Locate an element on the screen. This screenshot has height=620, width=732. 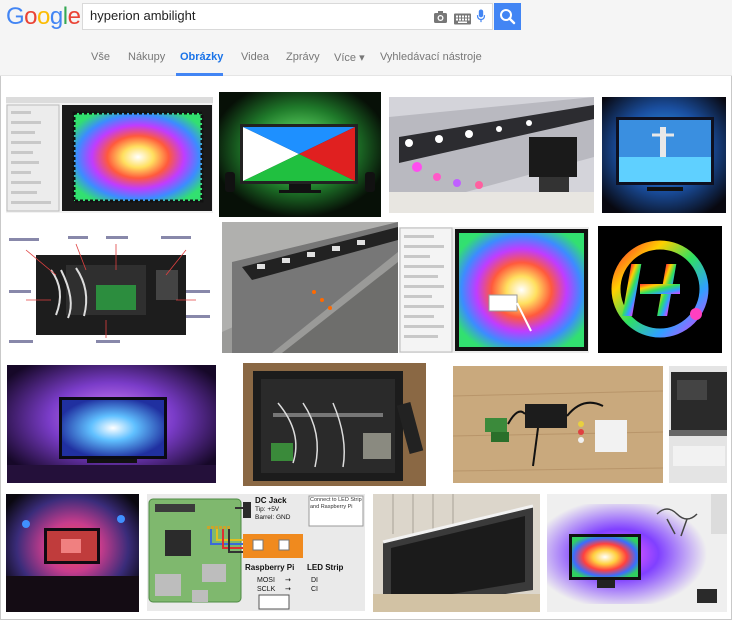
tab-images: Obrázky is located at coordinates (201, 57).